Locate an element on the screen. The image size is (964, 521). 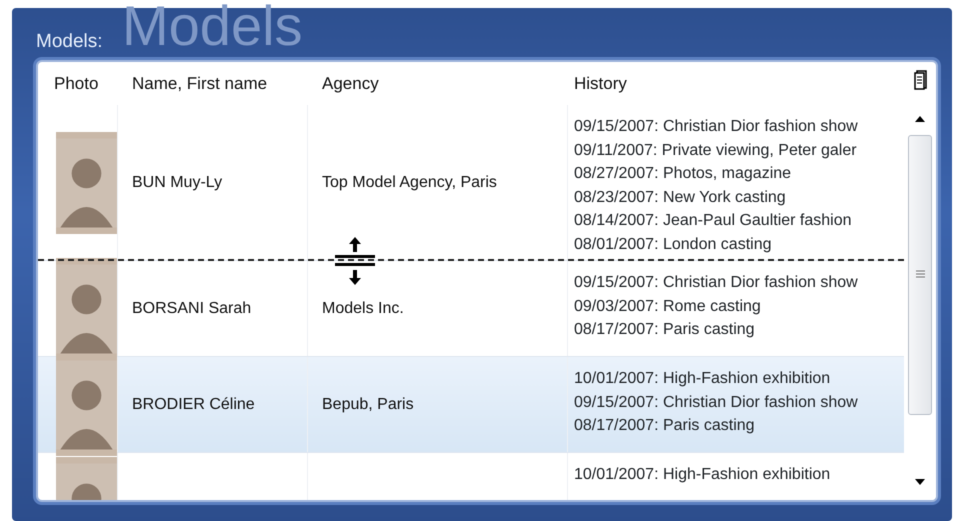
column-header: Agency is located at coordinates (350, 83).